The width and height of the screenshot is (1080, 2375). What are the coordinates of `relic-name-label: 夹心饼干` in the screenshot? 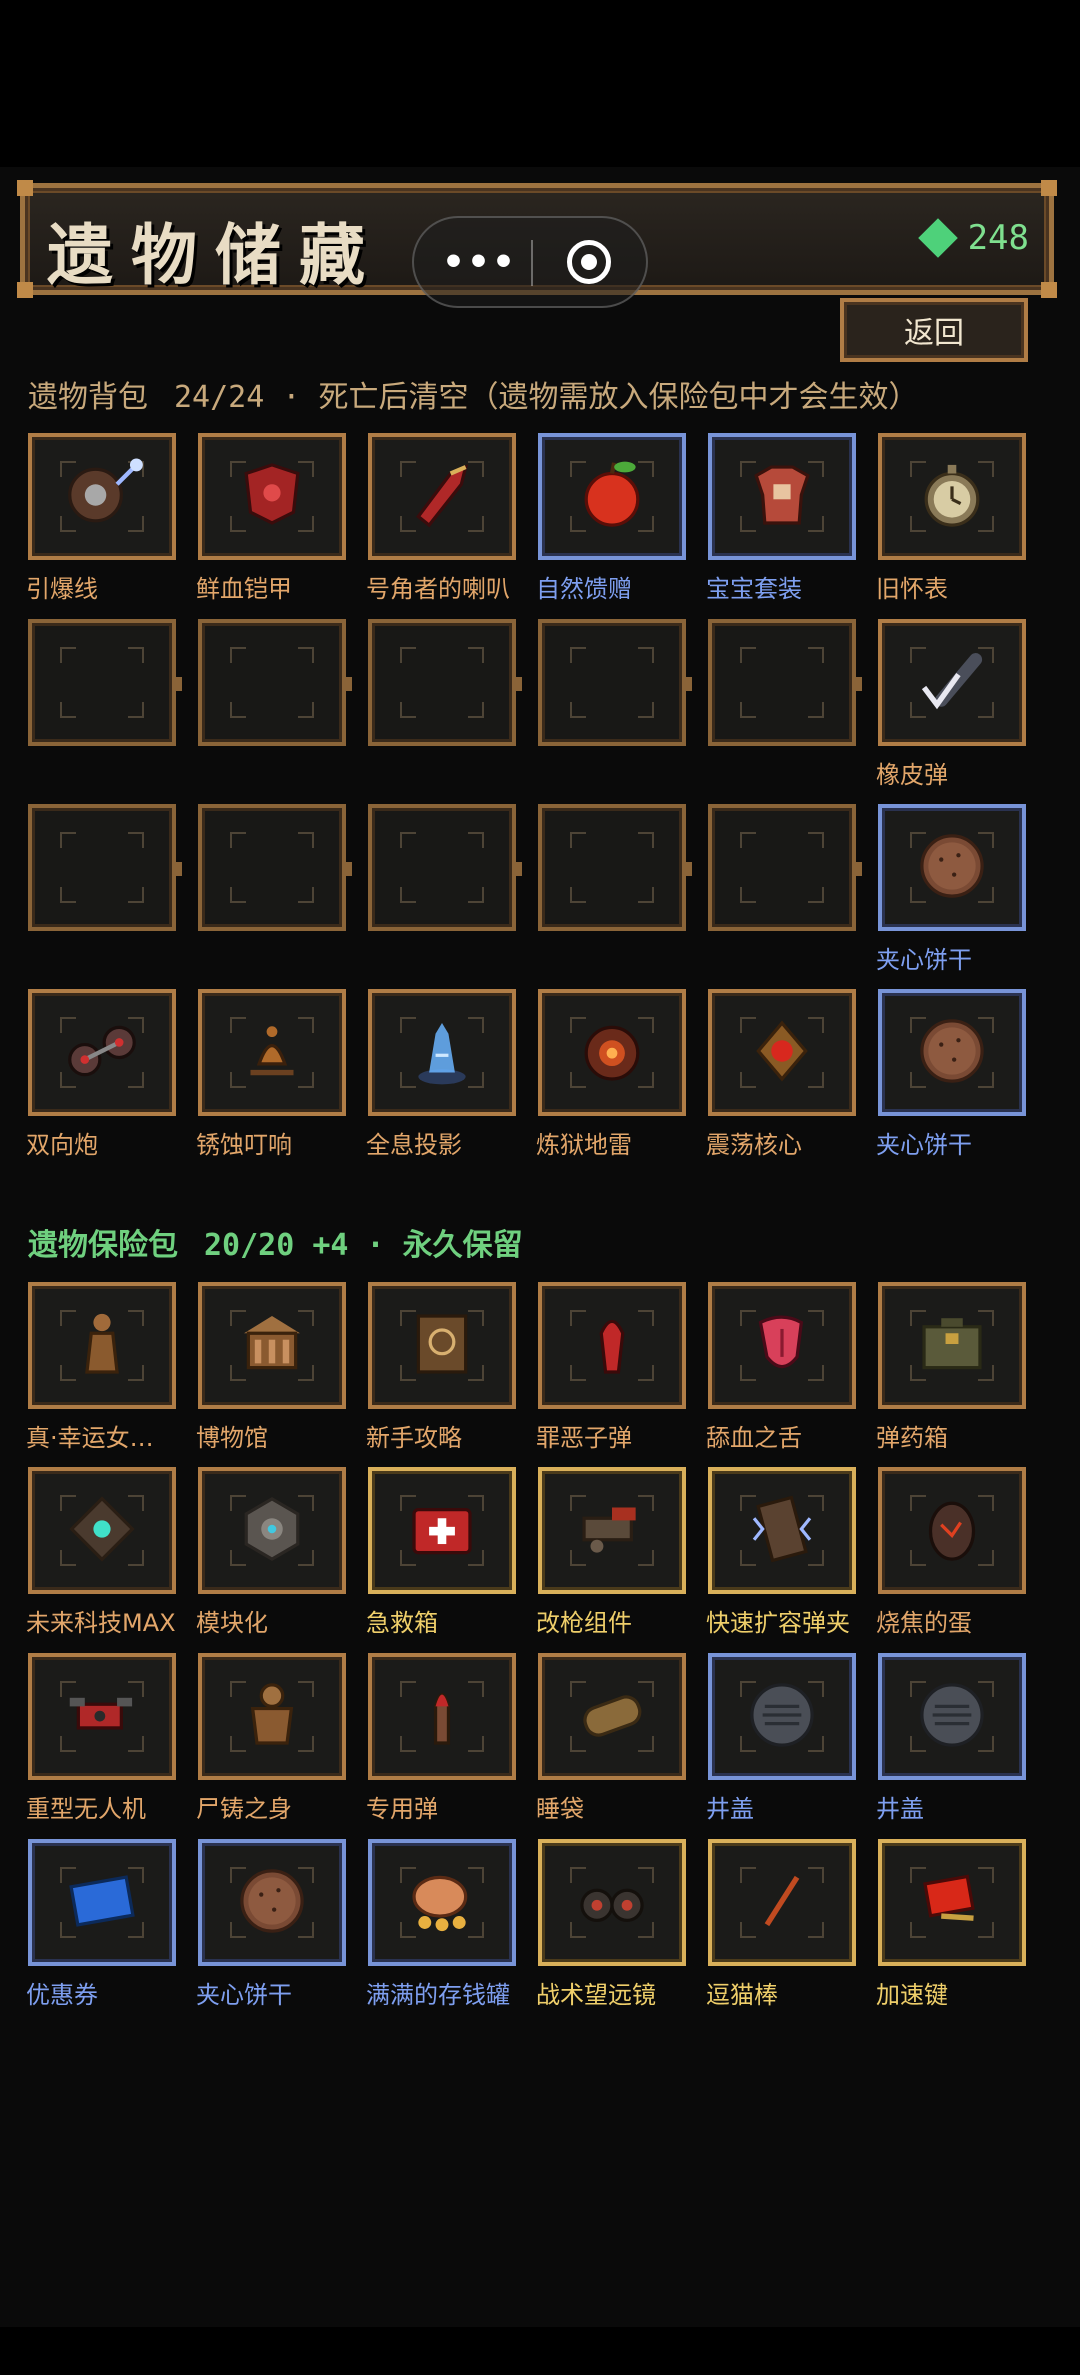 It's located at (244, 1995).